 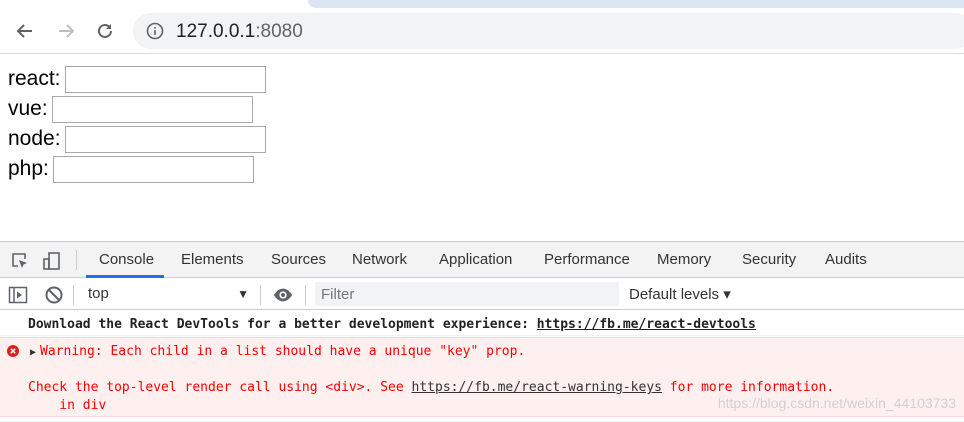 I want to click on reload-icon, so click(x=105, y=31).